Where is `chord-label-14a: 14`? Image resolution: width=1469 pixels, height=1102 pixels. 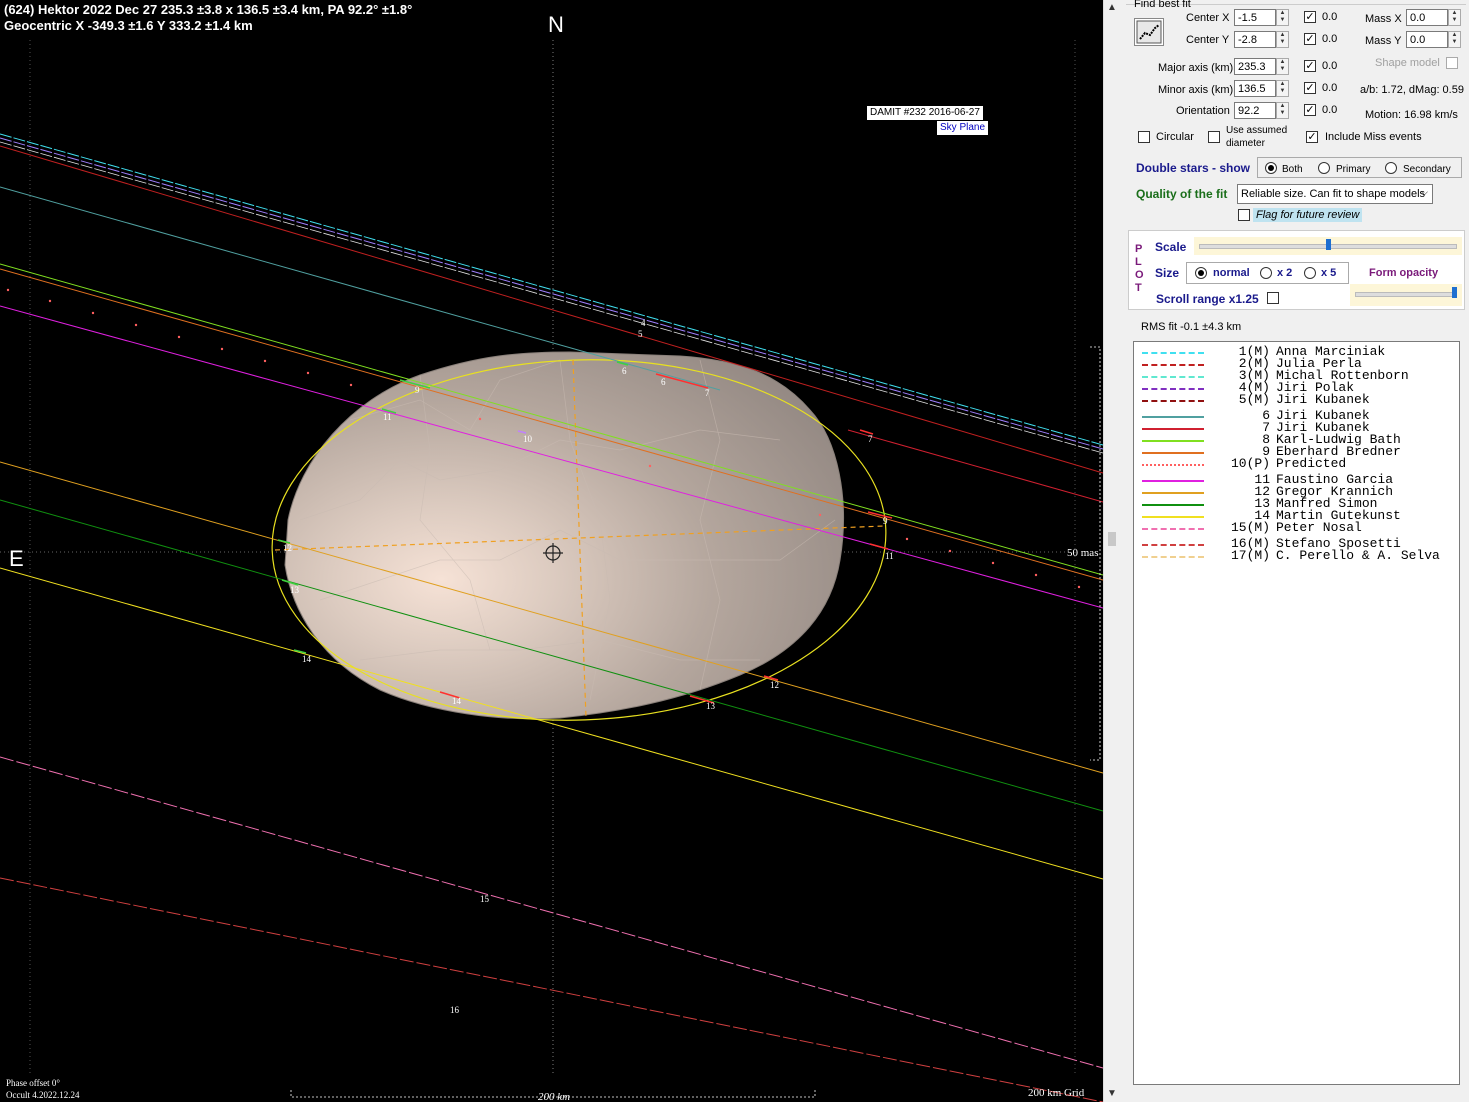 chord-label-14a: 14 is located at coordinates (306, 659).